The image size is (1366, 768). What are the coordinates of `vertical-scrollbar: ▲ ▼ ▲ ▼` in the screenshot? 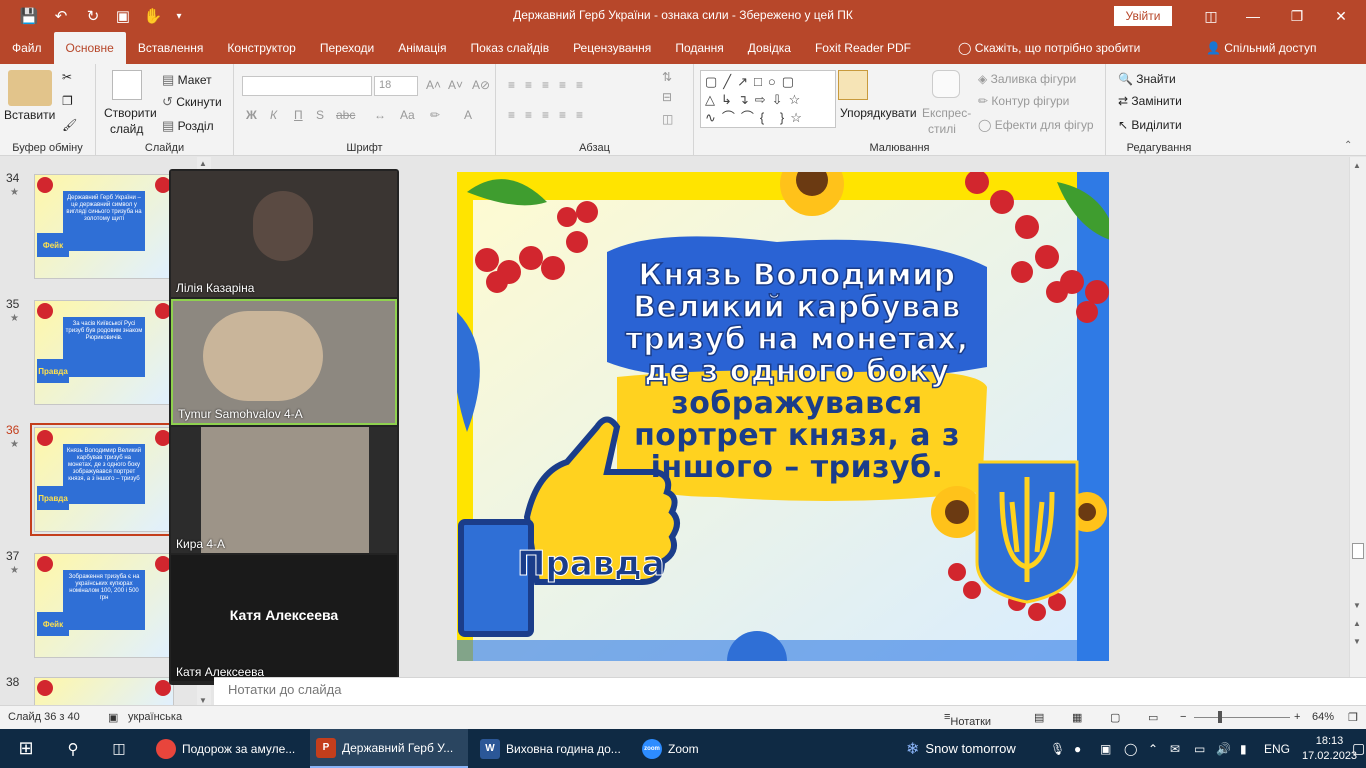 It's located at (1357, 417).